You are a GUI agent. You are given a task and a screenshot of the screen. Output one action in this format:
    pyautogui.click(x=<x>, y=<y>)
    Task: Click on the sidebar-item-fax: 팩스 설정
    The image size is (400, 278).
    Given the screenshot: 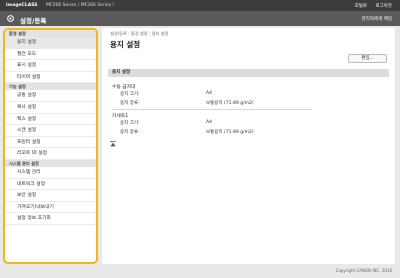 What is the action you would take?
    pyautogui.click(x=50, y=120)
    